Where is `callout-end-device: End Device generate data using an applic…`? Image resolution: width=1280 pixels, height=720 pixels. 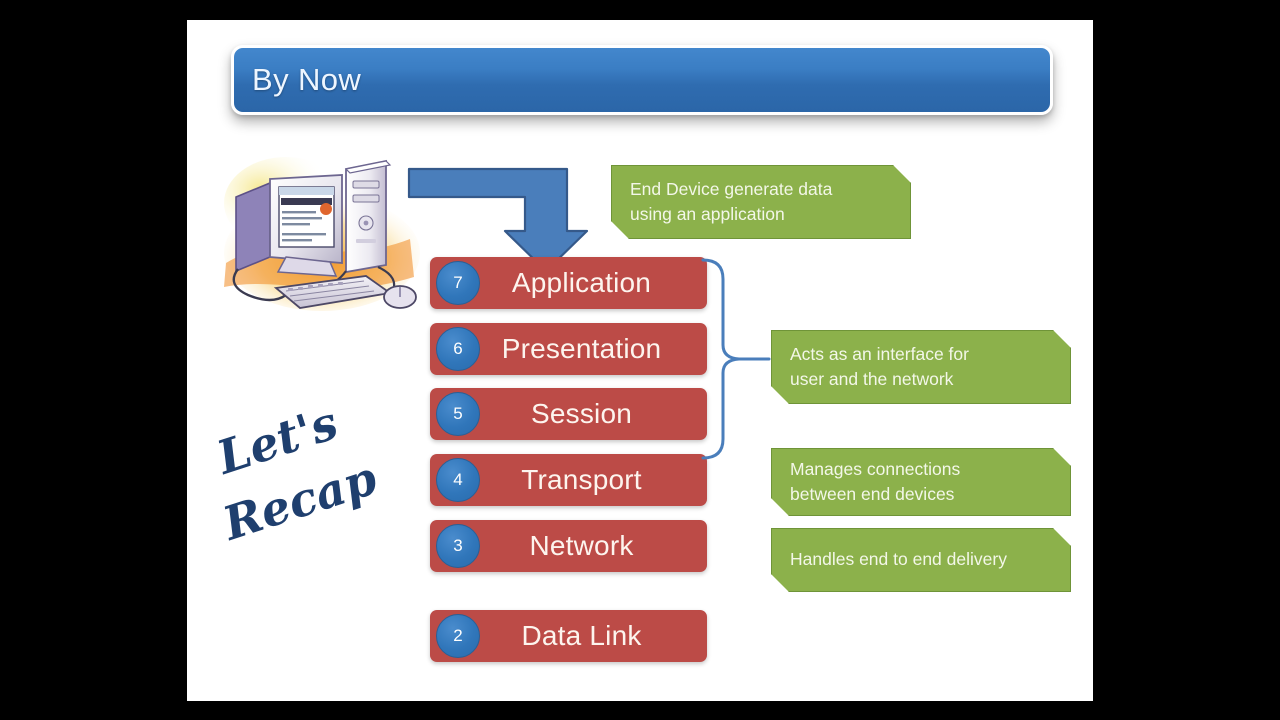
callout-end-device: End Device generate data using an applic… is located at coordinates (761, 202).